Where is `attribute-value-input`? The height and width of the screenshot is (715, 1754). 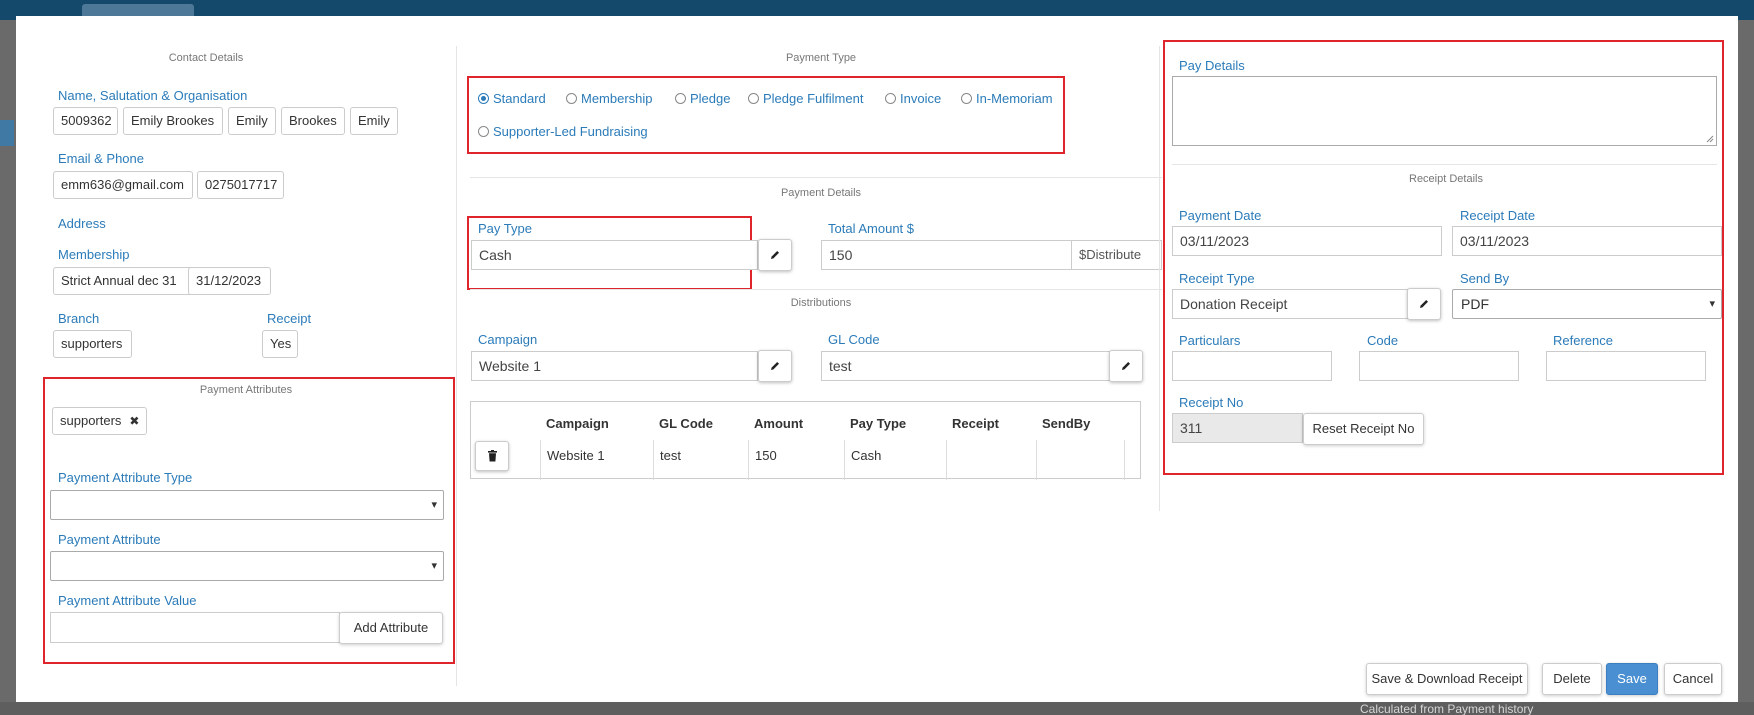 attribute-value-input is located at coordinates (195, 627).